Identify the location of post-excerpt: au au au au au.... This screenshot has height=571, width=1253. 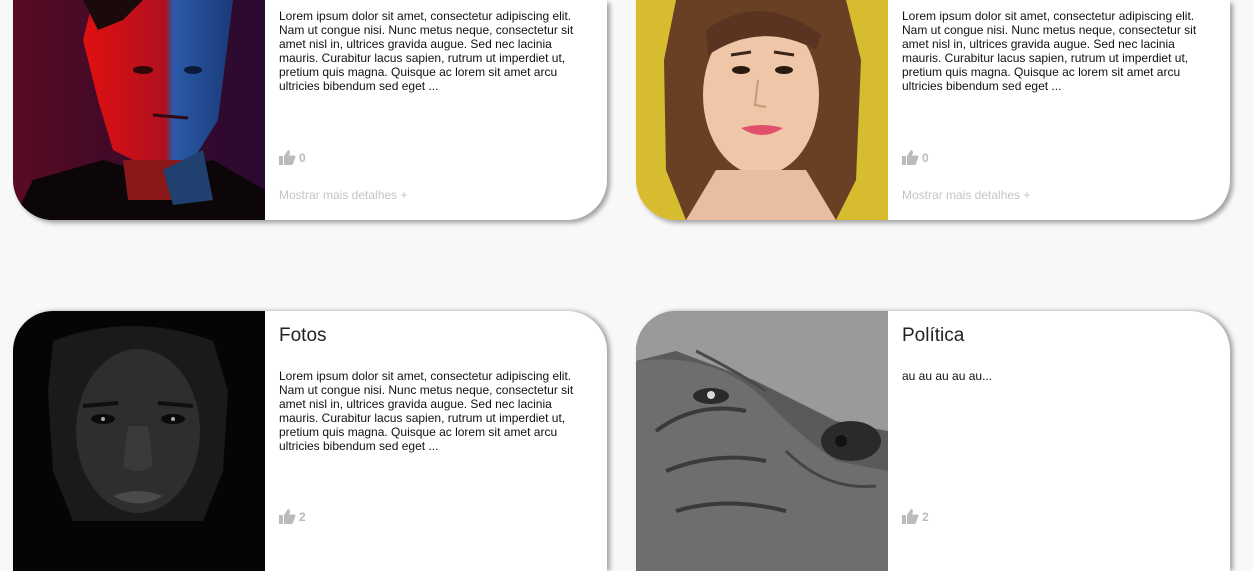
(947, 376).